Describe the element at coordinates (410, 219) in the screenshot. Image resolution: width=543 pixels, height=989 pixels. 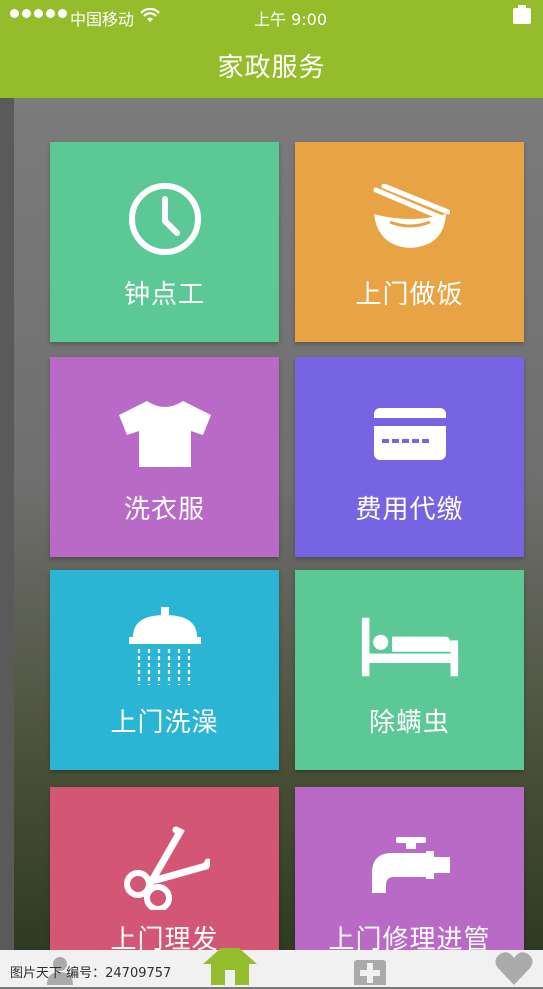
I see `bowl-chopsticks-icon` at that location.